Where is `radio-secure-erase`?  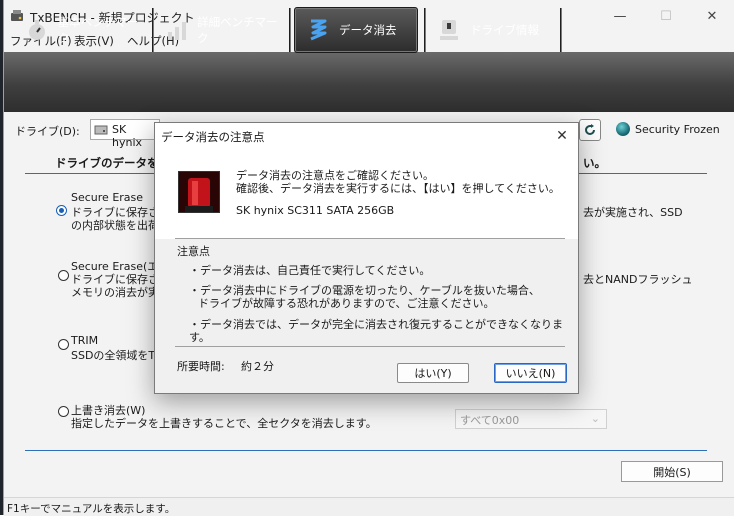 radio-secure-erase is located at coordinates (61, 210).